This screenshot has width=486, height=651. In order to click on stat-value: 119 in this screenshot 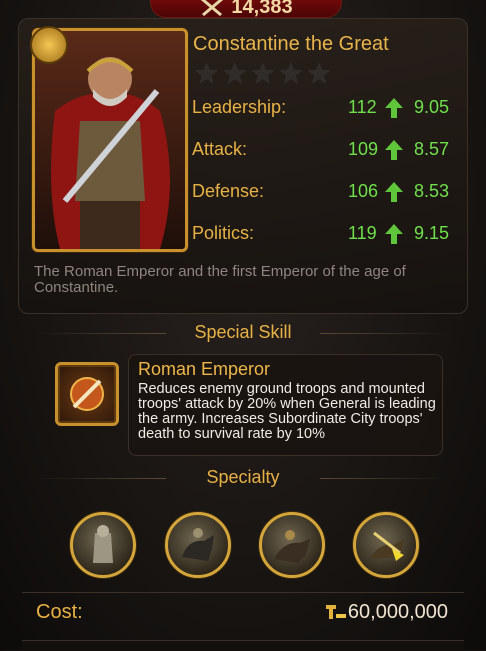, I will do `click(362, 233)`.